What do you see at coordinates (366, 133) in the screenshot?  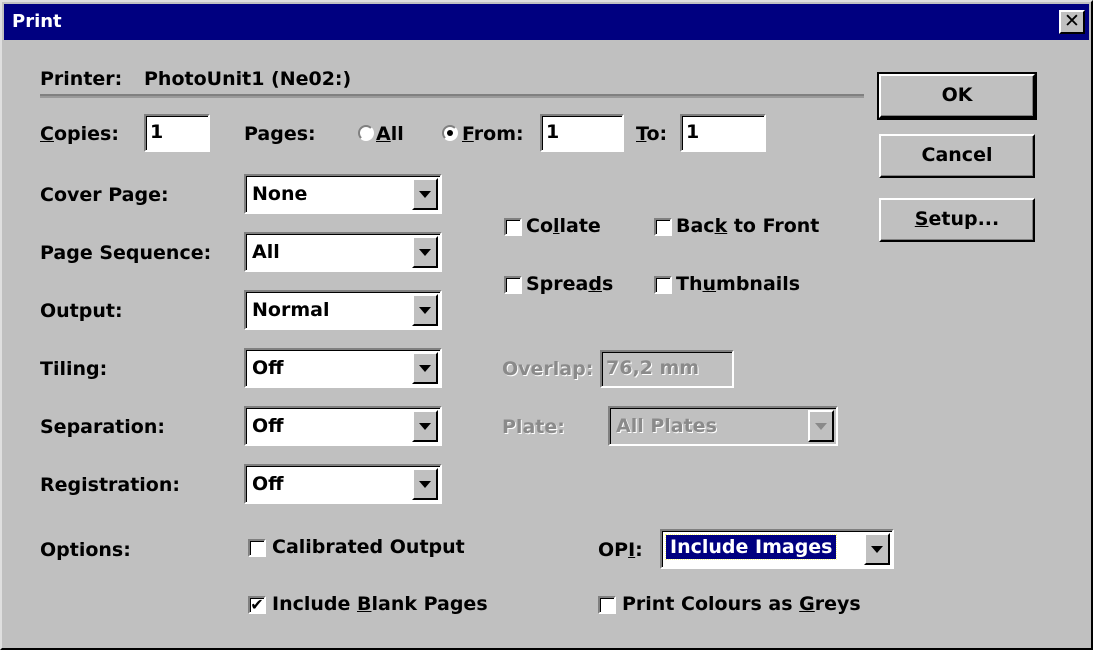 I see `pages-all-radio` at bounding box center [366, 133].